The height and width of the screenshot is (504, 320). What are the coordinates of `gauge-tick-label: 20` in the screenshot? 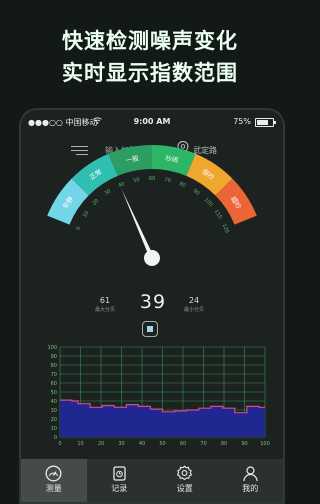 It's located at (95, 202).